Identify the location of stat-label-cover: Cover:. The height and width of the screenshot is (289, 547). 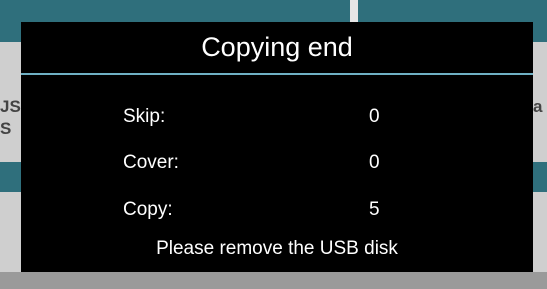
(151, 162).